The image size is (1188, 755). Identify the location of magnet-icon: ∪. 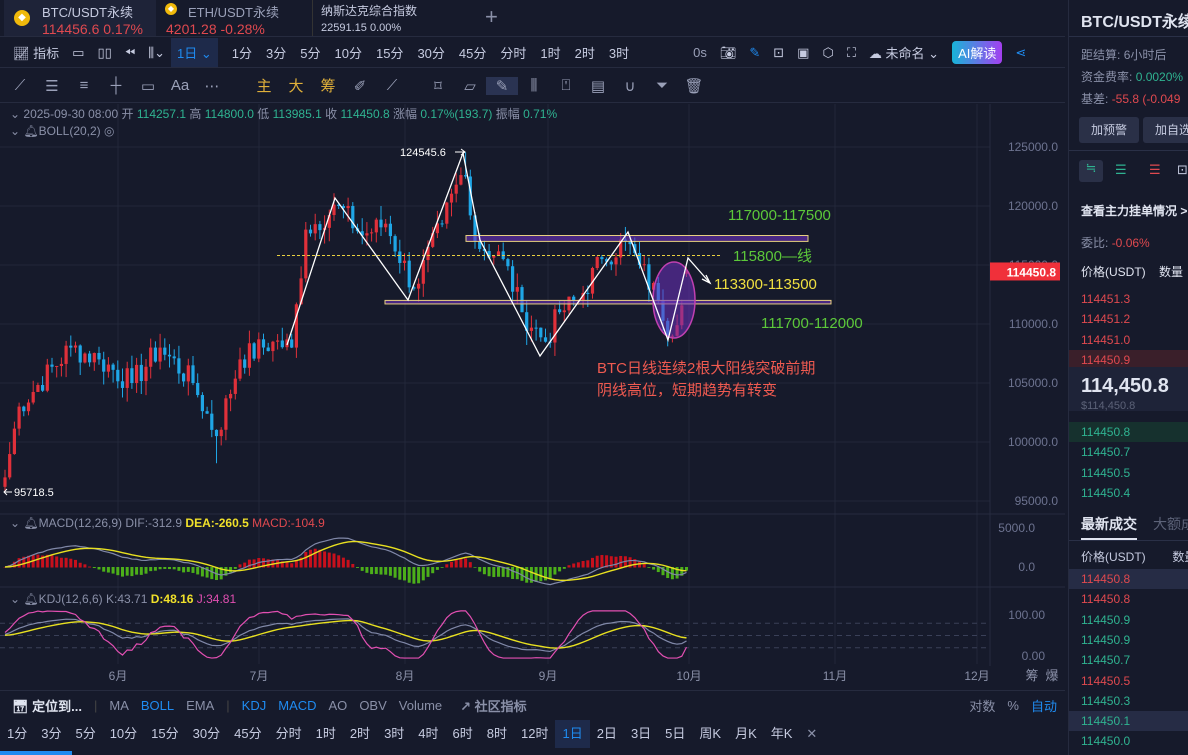
(630, 86).